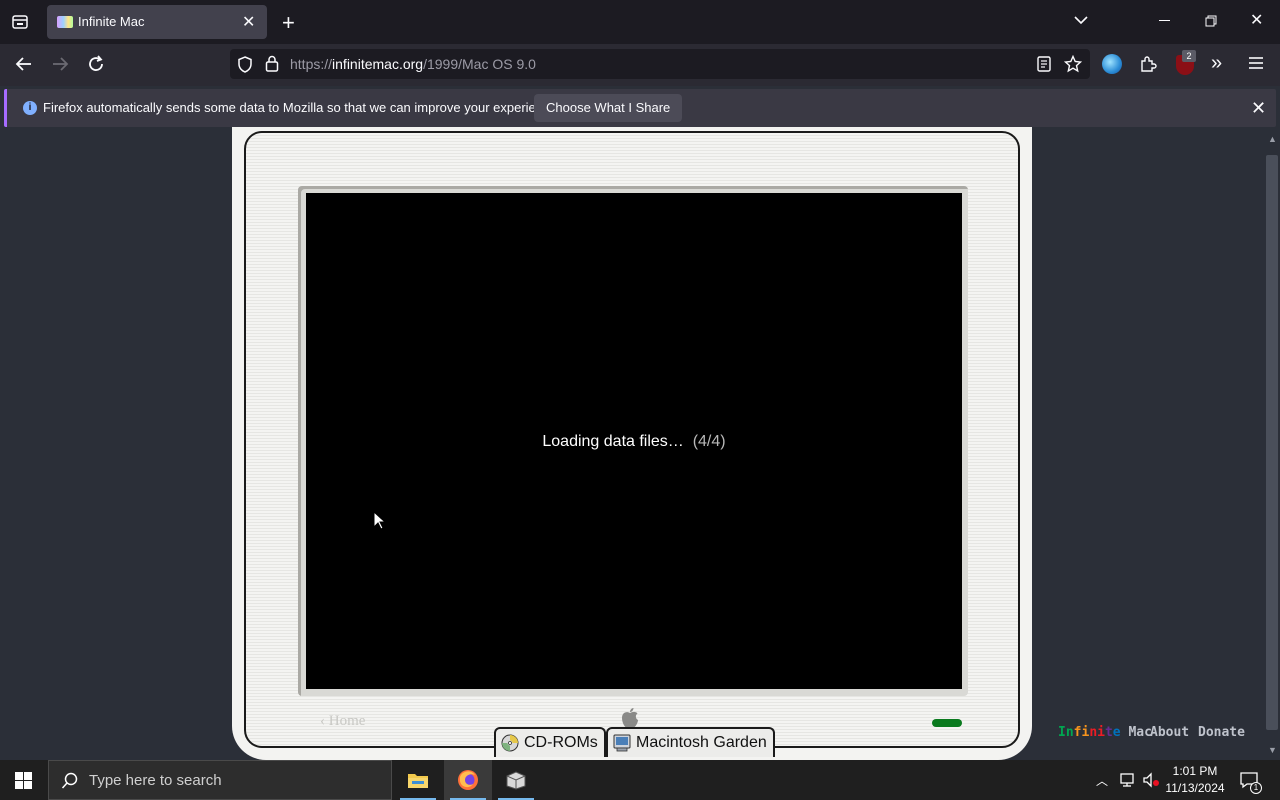  Describe the element at coordinates (155, 780) in the screenshot. I see `search-placeholder: Type here to search` at that location.